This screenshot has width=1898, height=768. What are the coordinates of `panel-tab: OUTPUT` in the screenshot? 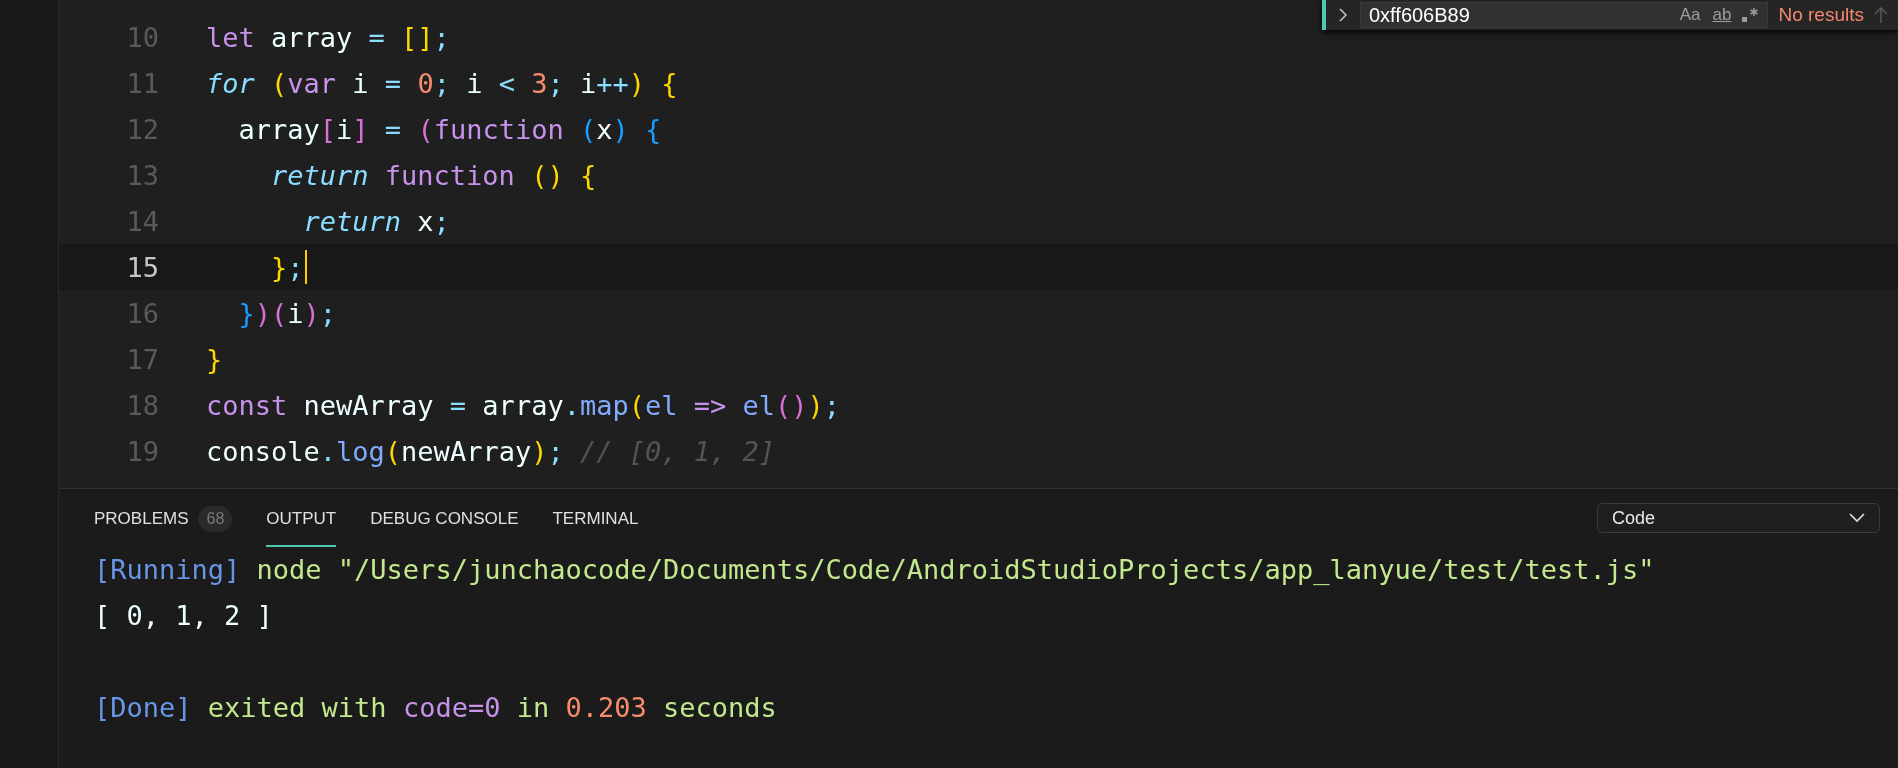 It's located at (301, 518).